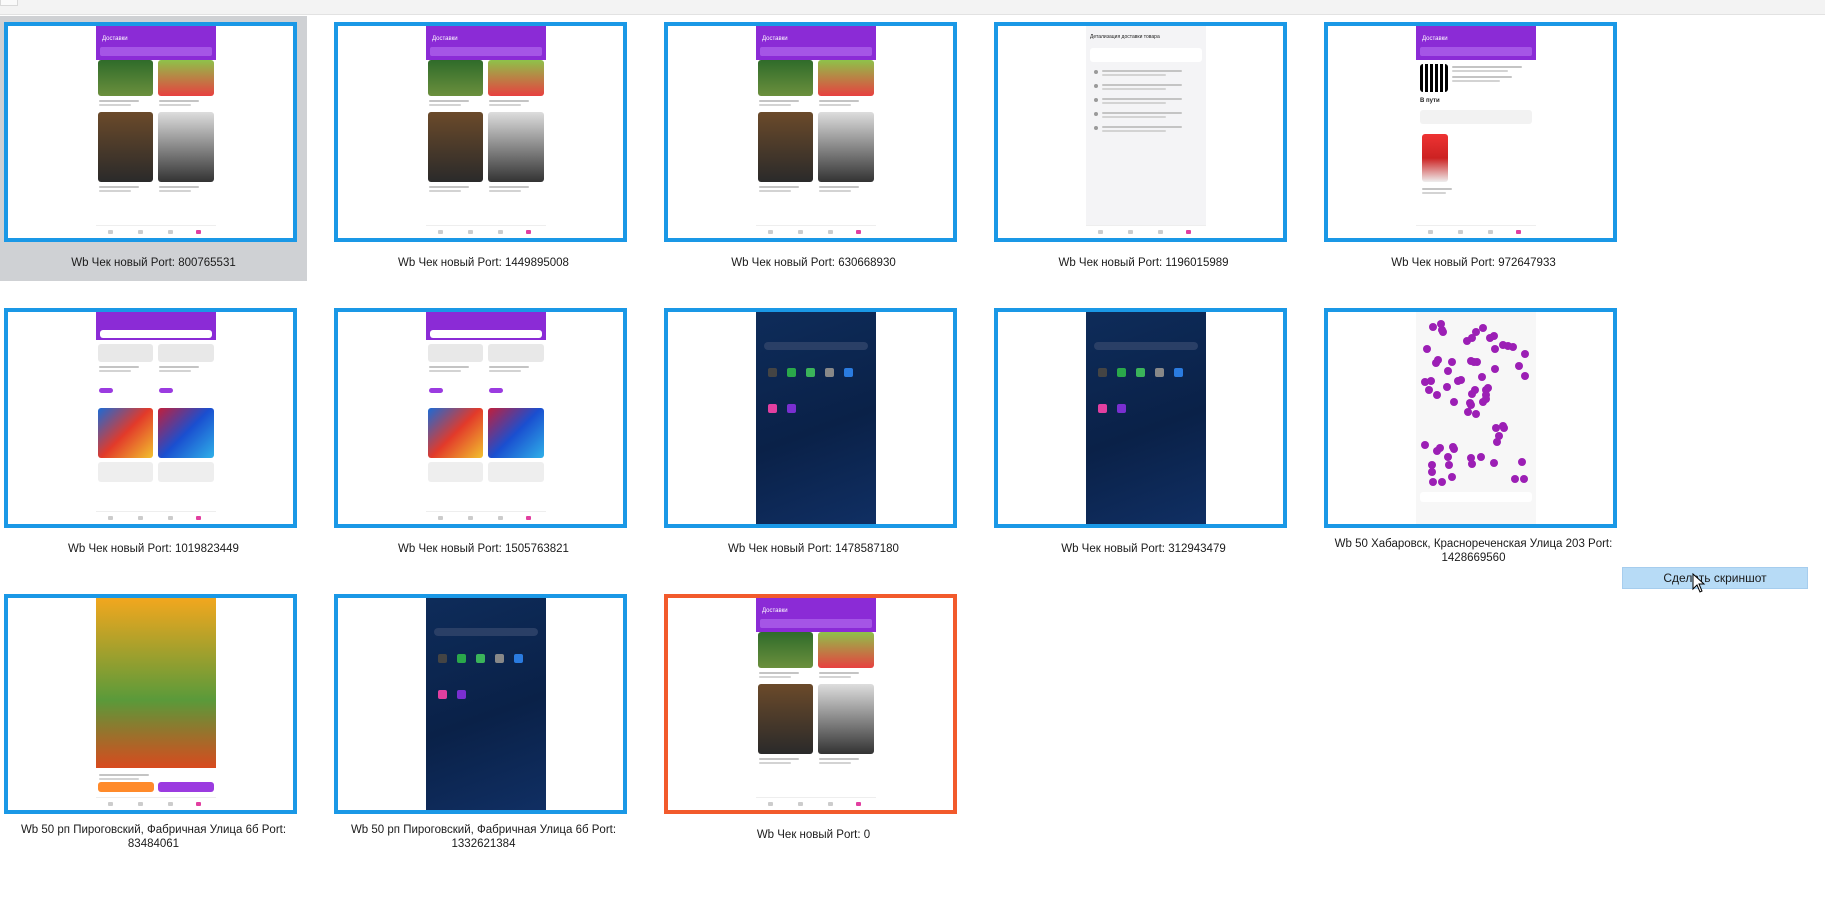 Image resolution: width=1825 pixels, height=897 pixels. Describe the element at coordinates (1470, 132) in the screenshot. I see `device-thumbnail: Доставки В пути` at that location.